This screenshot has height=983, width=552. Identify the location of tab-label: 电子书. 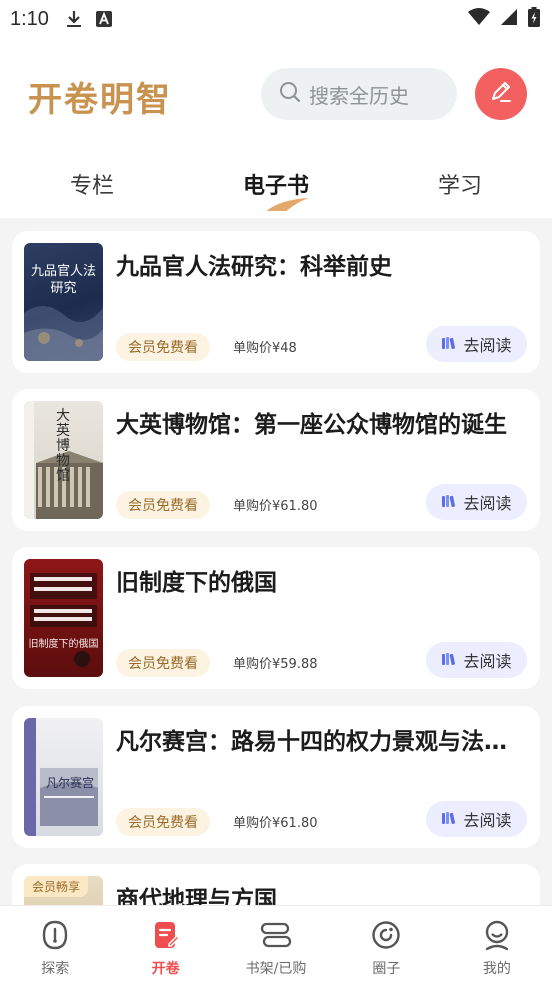
(275, 186).